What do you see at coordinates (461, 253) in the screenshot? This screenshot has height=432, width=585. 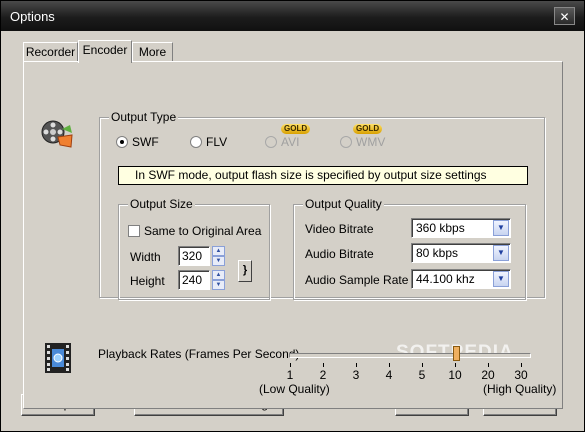 I see `audio-bitrate-select: 80 kbps ▼` at bounding box center [461, 253].